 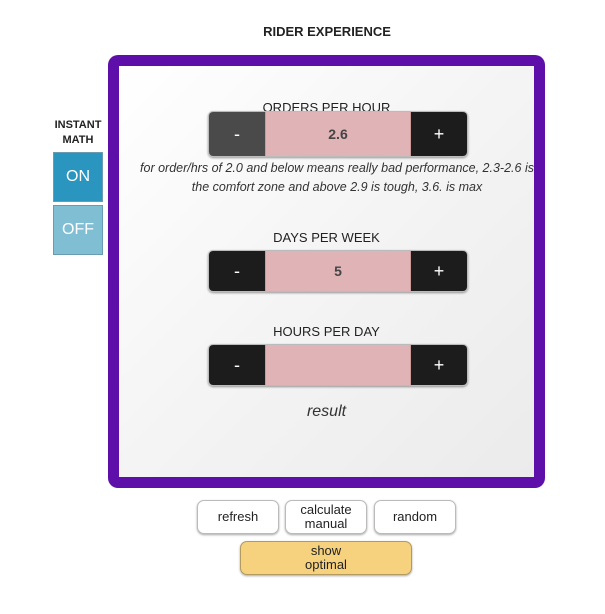 I want to click on days-per-week-label: DAYS PER WEEK, so click(x=326, y=237).